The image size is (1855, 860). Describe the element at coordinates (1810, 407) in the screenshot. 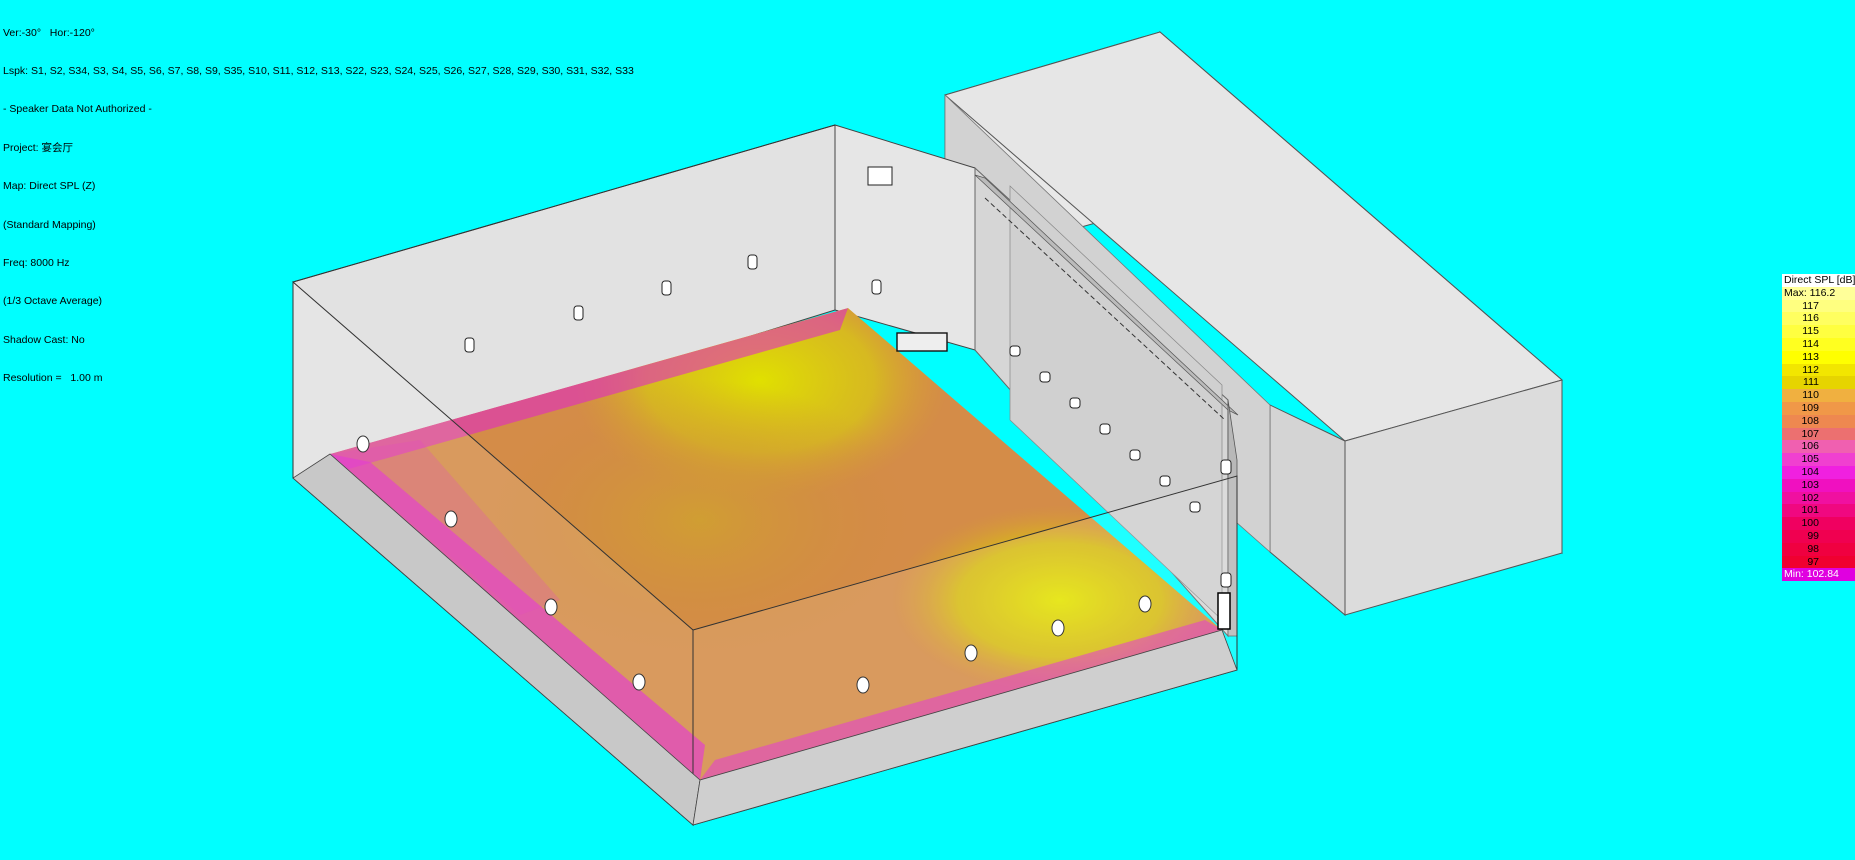

I see `legend-step-label: 109` at that location.